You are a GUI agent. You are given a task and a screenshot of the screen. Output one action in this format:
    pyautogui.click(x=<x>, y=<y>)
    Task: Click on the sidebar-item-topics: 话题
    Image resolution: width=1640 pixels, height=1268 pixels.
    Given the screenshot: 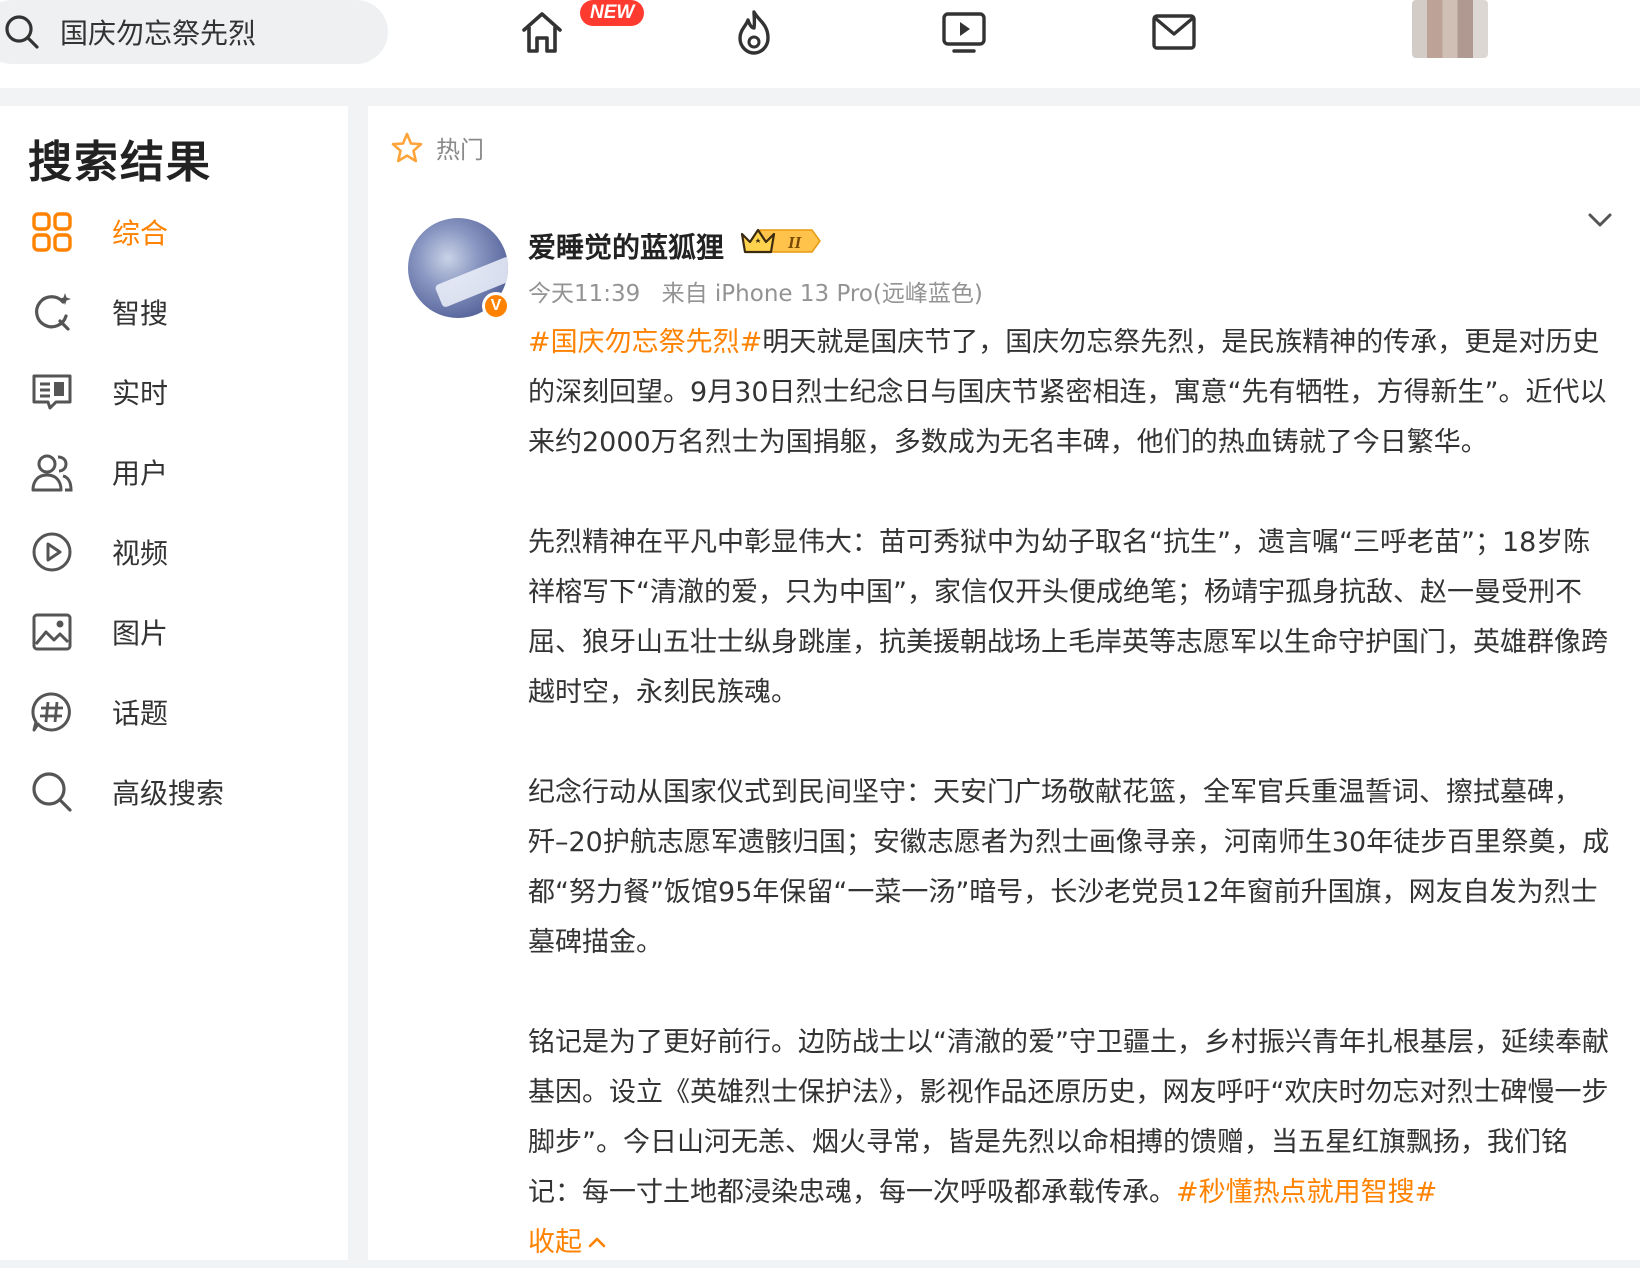 What is the action you would take?
    pyautogui.click(x=174, y=712)
    